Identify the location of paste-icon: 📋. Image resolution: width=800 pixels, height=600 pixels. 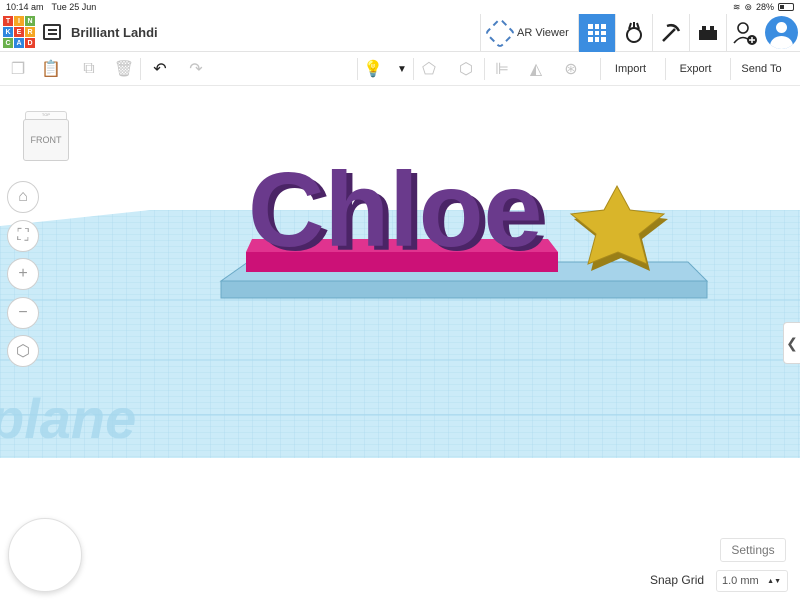
(51, 69).